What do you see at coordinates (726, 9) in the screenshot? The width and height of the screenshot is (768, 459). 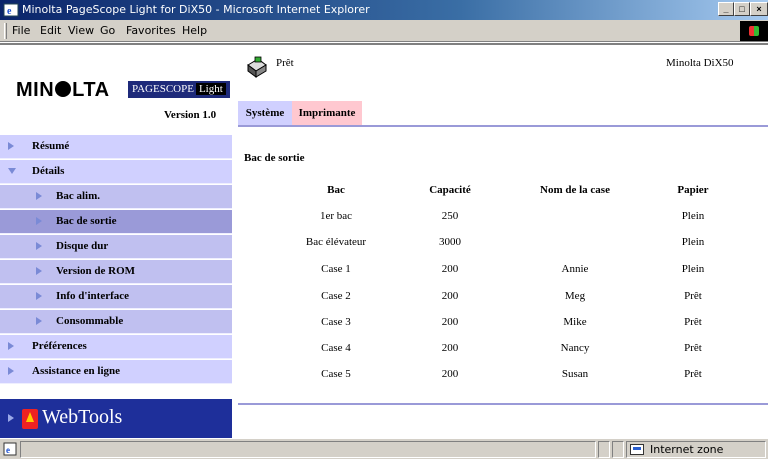 I see `minimize-button: _` at bounding box center [726, 9].